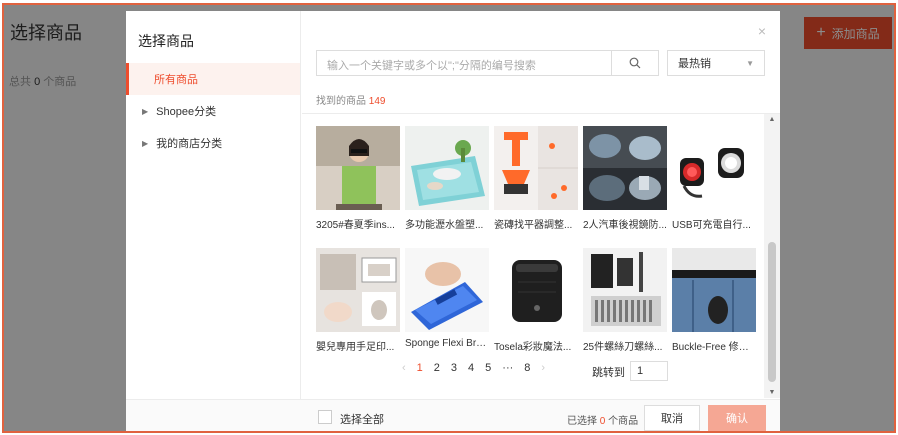 This screenshot has height=435, width=898. What do you see at coordinates (762, 31) in the screenshot?
I see `close-icon: ×` at bounding box center [762, 31].